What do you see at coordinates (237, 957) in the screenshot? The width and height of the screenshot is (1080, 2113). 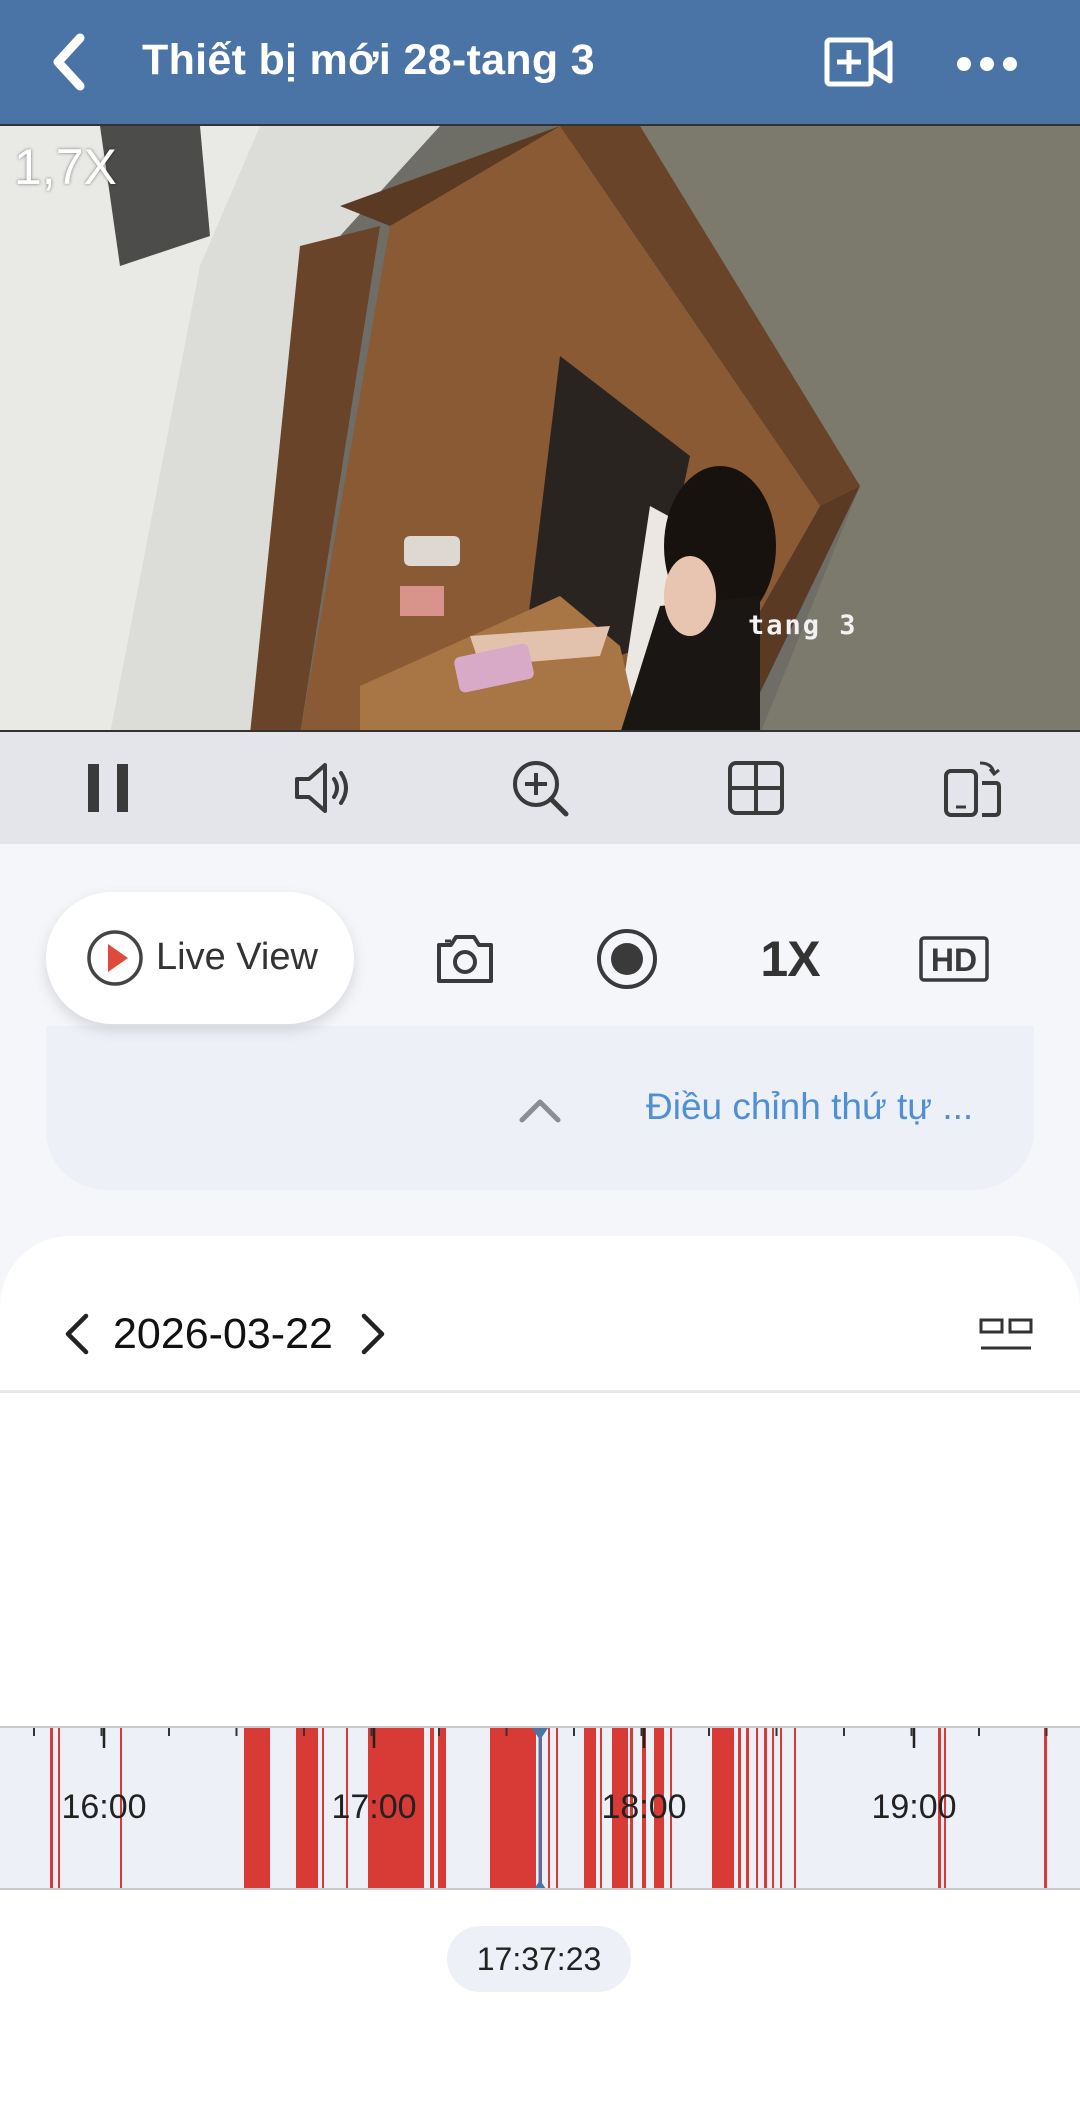 I see `live-view-label: Live View` at bounding box center [237, 957].